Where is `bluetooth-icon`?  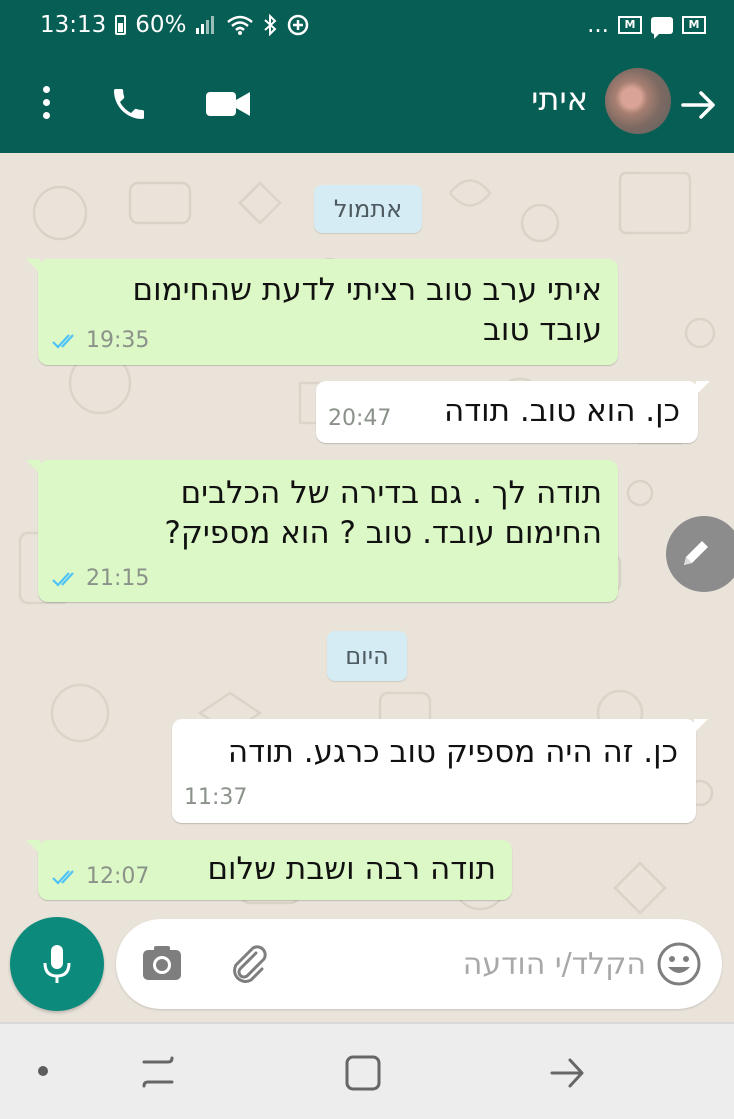
bluetooth-icon is located at coordinates (270, 25).